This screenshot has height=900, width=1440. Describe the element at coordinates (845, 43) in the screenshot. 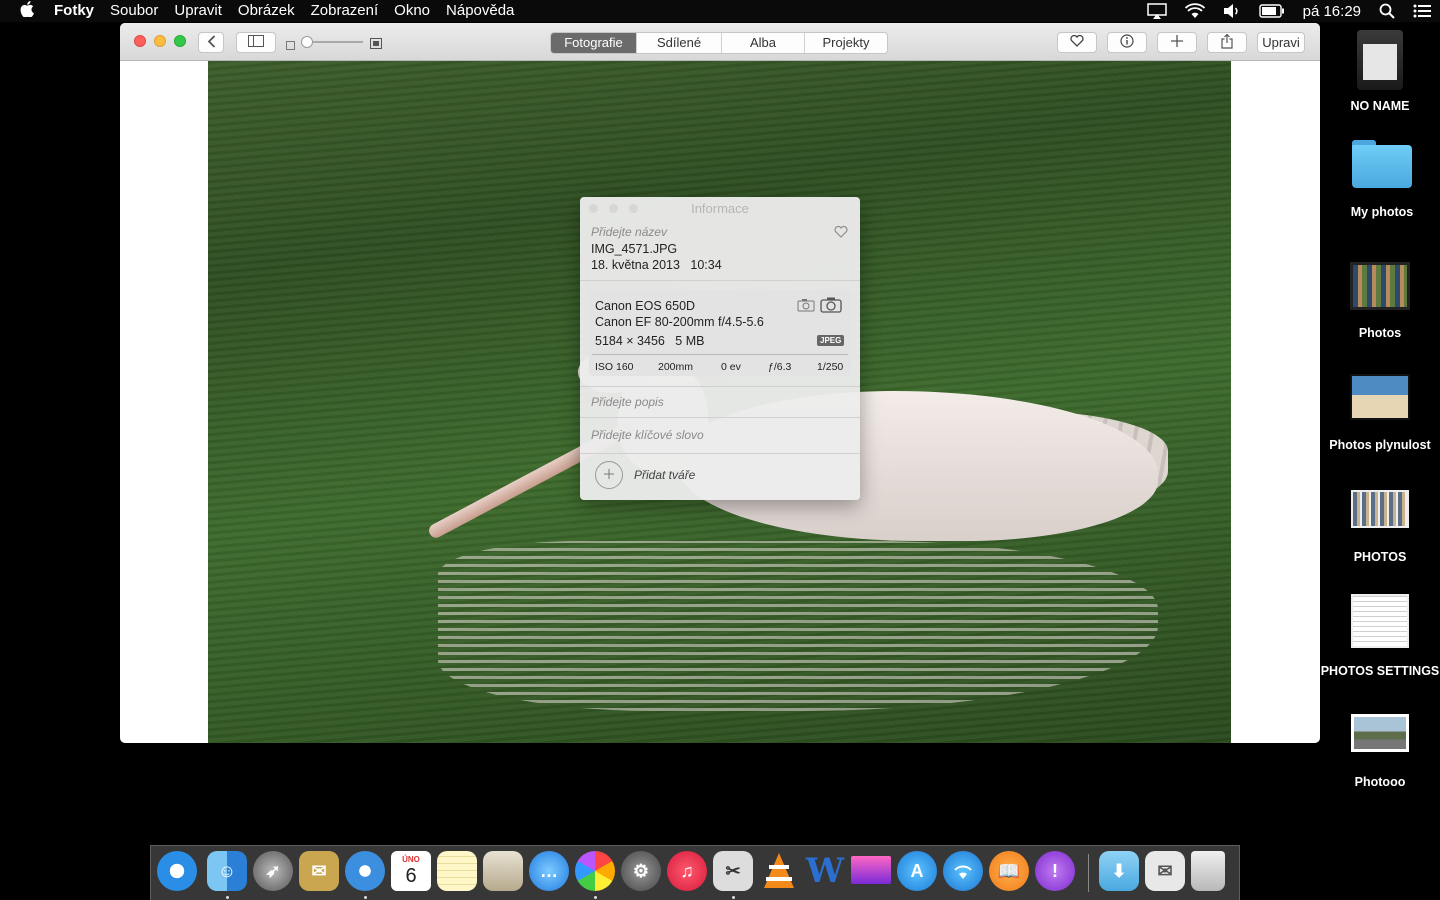

I see `tab-projekty: Projekty` at that location.